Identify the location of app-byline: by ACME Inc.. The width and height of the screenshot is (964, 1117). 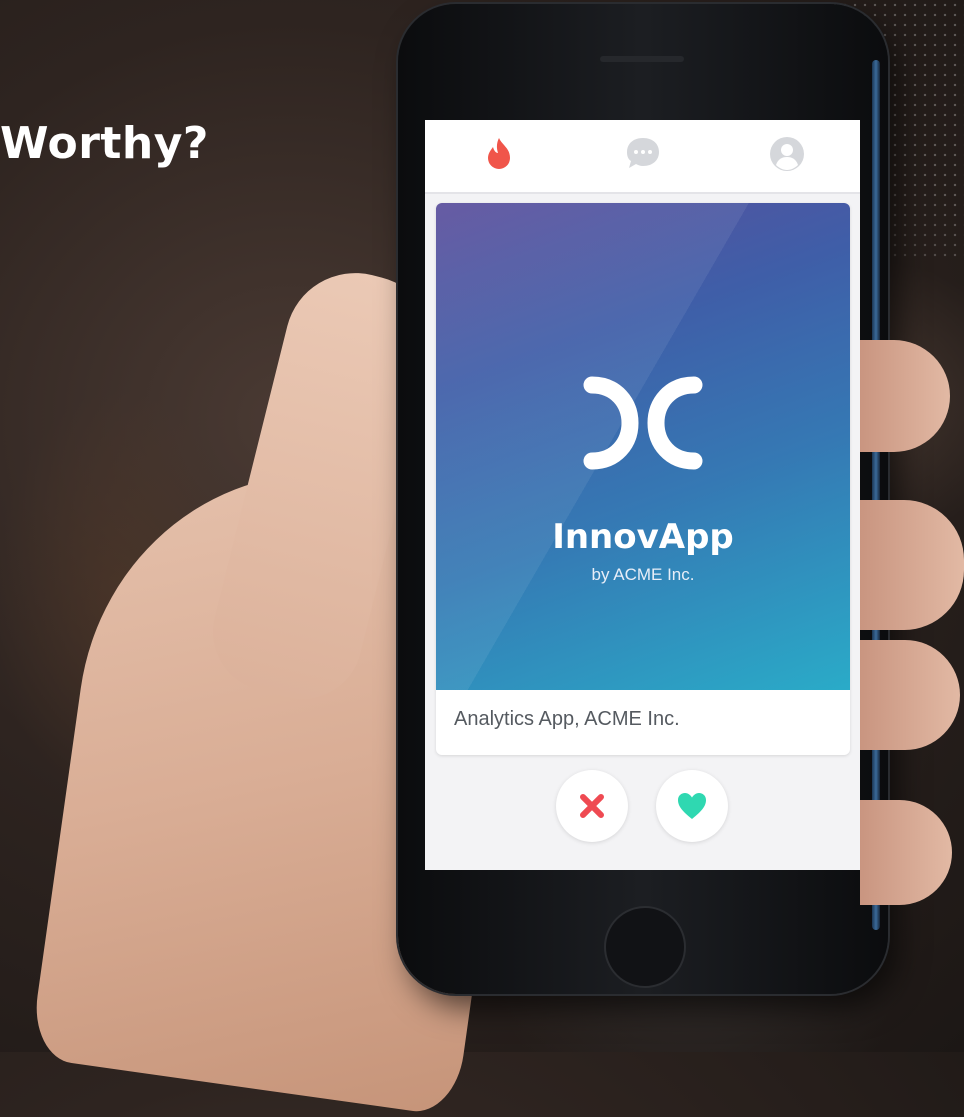
(643, 574).